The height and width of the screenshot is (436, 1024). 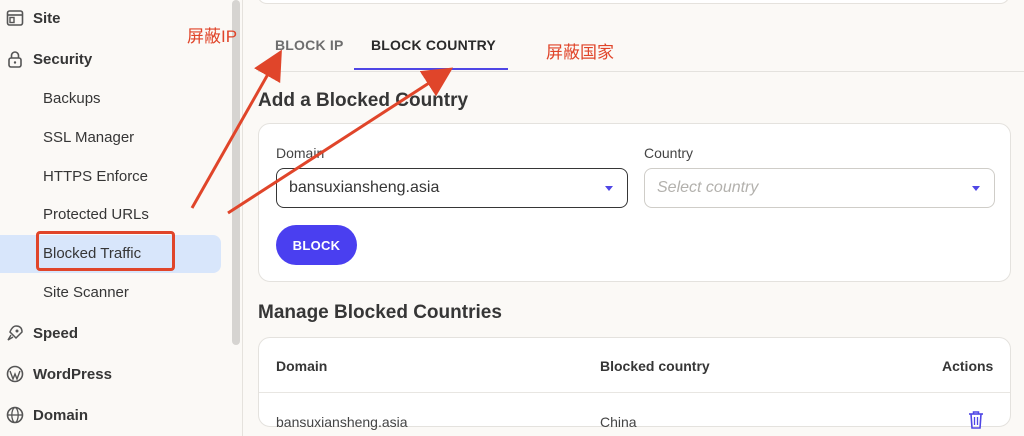 I want to click on sidebar-section-label: Speed, so click(x=56, y=333).